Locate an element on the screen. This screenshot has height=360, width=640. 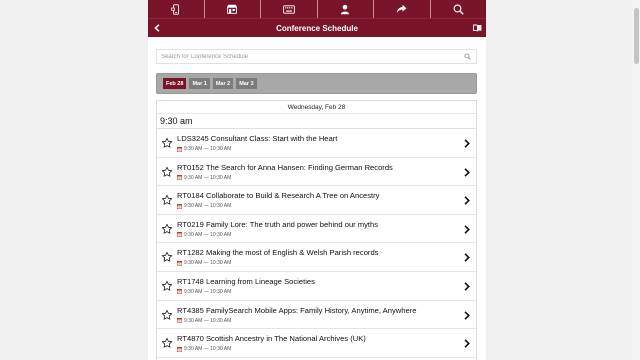
date-tabs: Feb 28 Mar 1 Mar 2 Mar 3 is located at coordinates (316, 83).